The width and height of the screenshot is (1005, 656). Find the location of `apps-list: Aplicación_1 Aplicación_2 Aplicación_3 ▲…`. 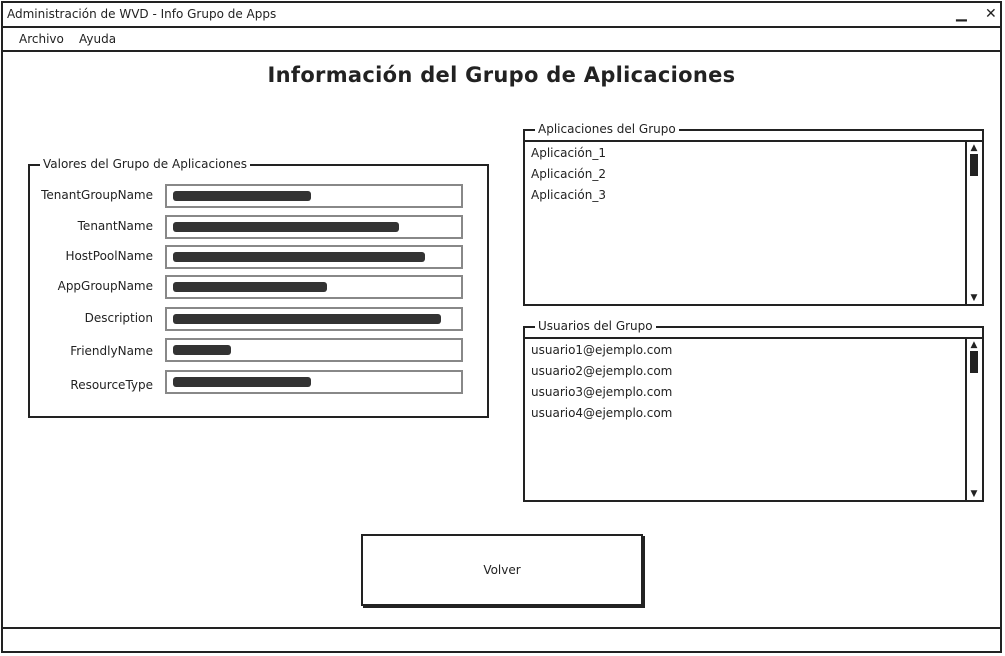

apps-list: Aplicación_1 Aplicación_2 Aplicación_3 ▲… is located at coordinates (753, 222).